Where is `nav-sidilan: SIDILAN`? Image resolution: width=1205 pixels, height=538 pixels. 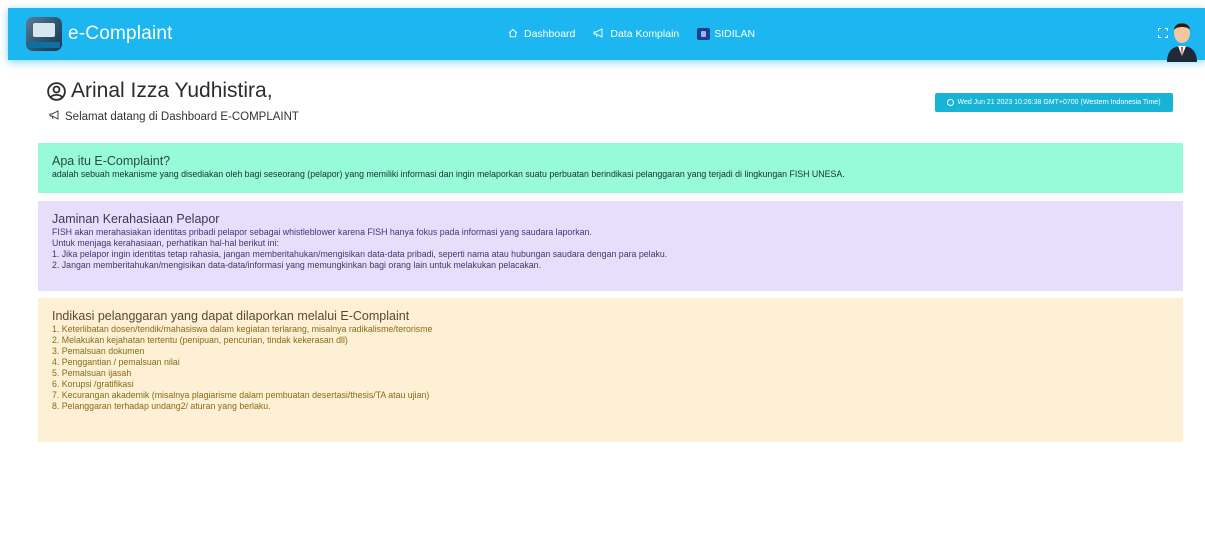 nav-sidilan: SIDILAN is located at coordinates (726, 34).